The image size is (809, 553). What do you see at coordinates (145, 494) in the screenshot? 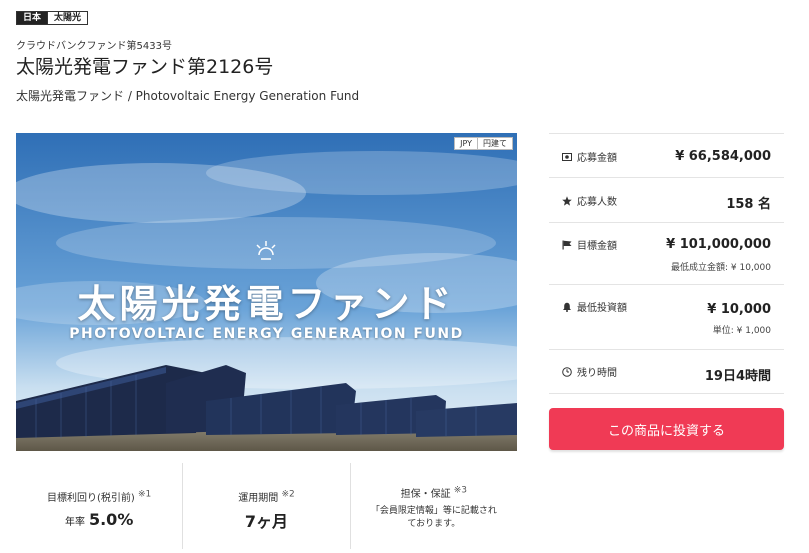
I see `footnote-mark: ※1` at bounding box center [145, 494].